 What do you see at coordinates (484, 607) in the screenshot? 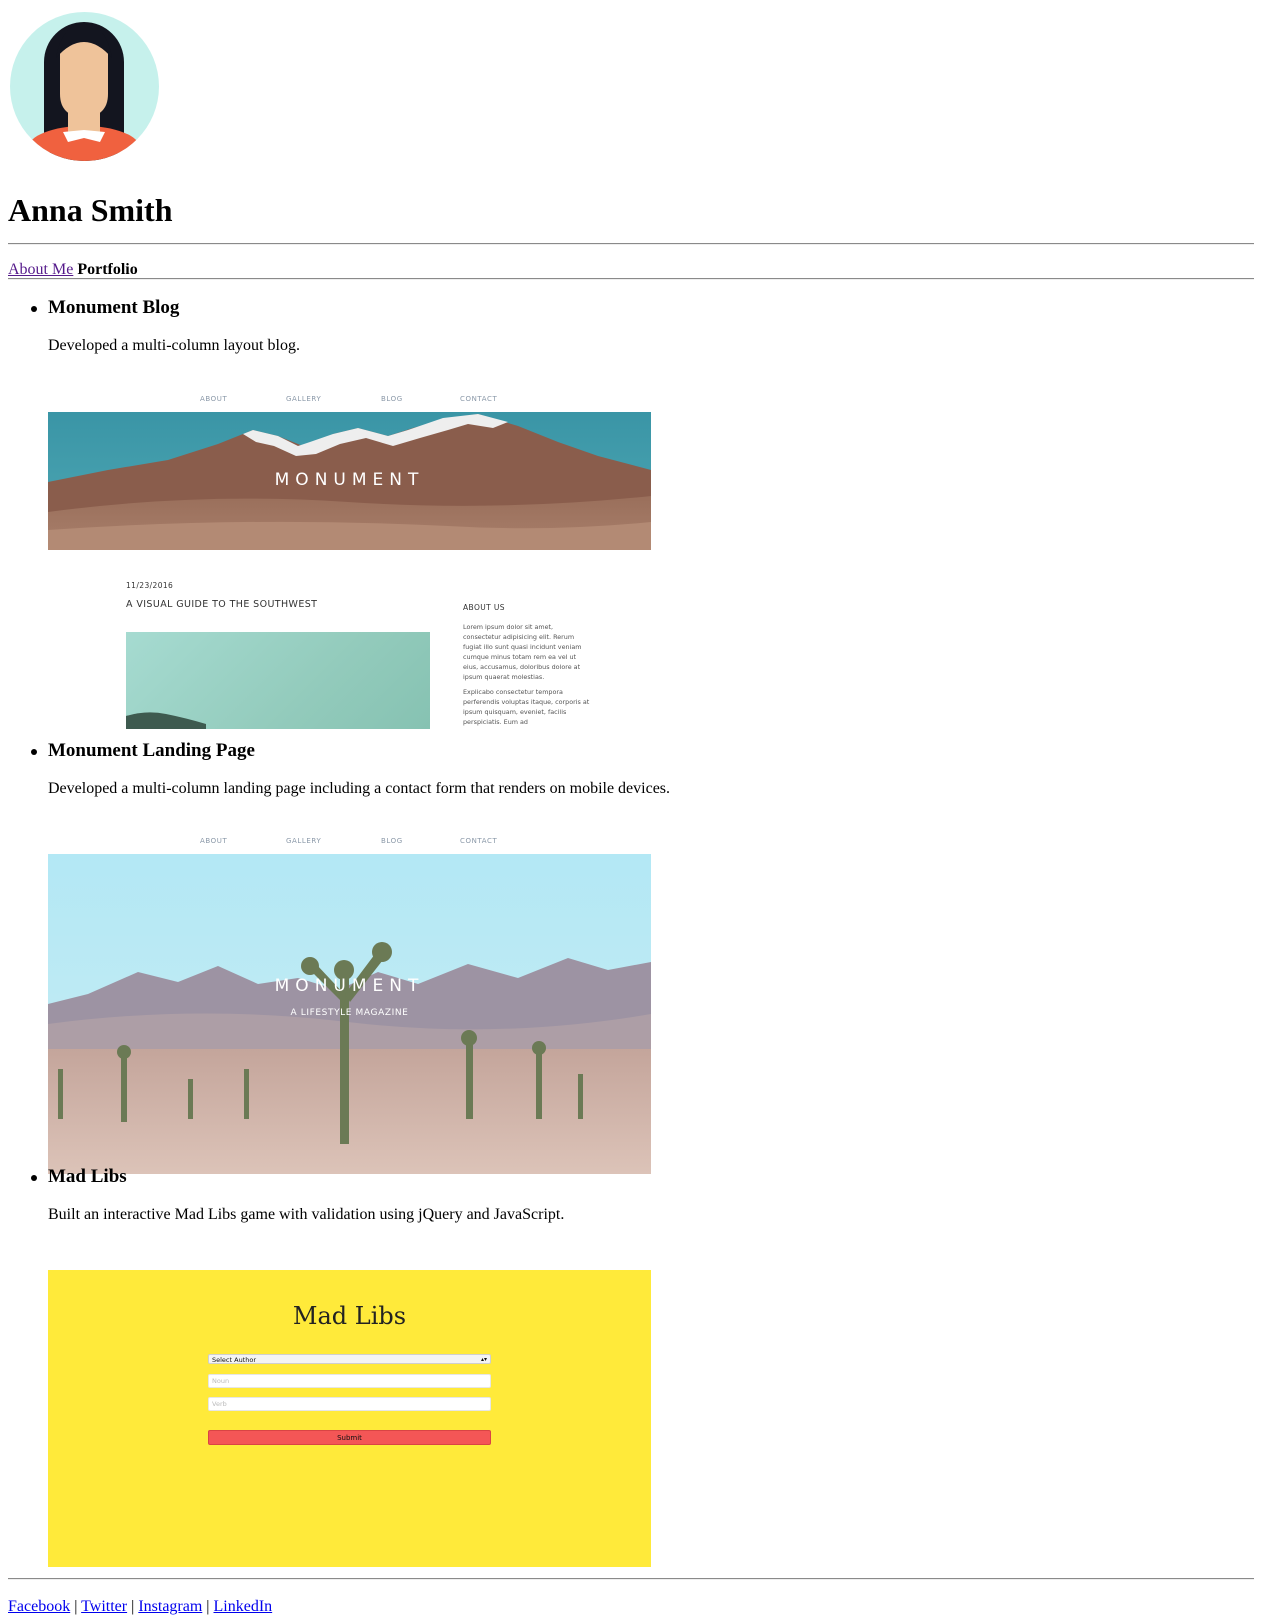
I see `screenshot-about-heading: ABOUT US` at bounding box center [484, 607].